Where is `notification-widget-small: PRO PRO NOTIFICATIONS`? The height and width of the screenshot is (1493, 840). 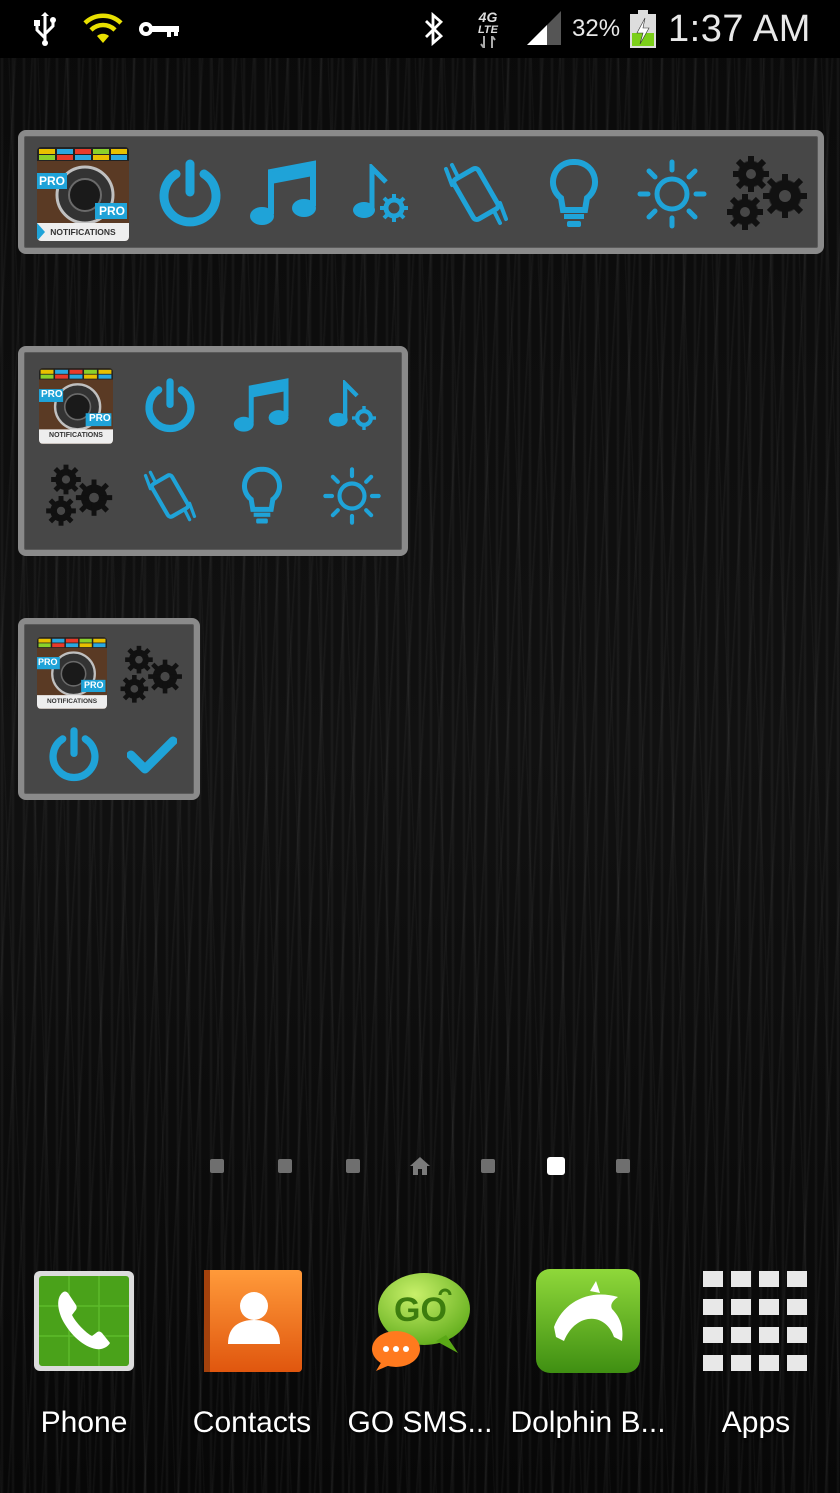 notification-widget-small: PRO PRO NOTIFICATIONS is located at coordinates (109, 709).